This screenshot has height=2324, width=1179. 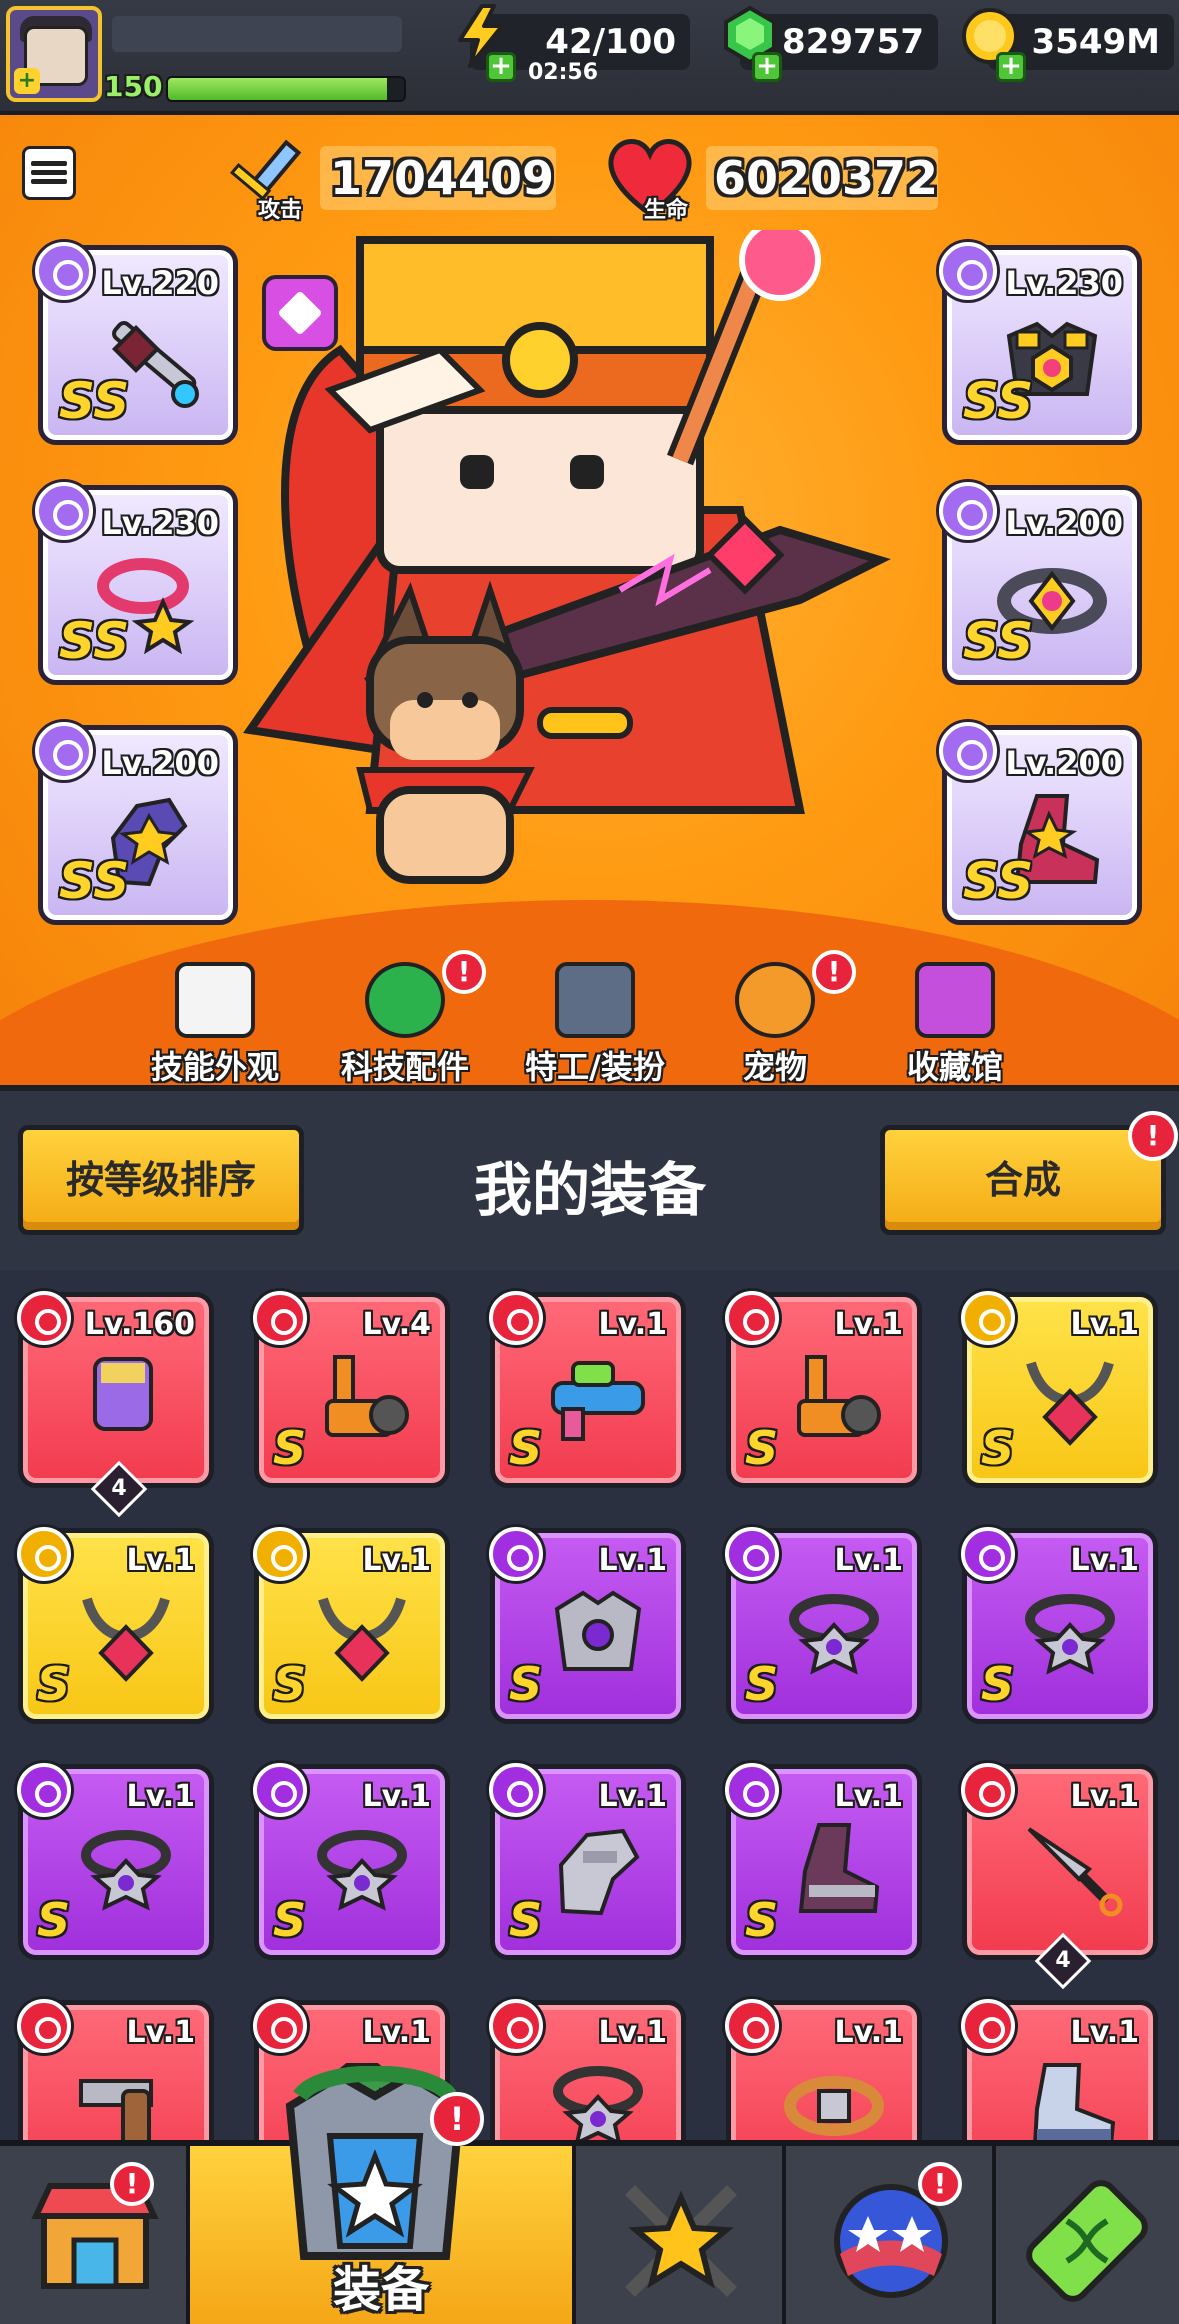 What do you see at coordinates (215, 1017) in the screenshot?
I see `skill-skins-button: 技能外观` at bounding box center [215, 1017].